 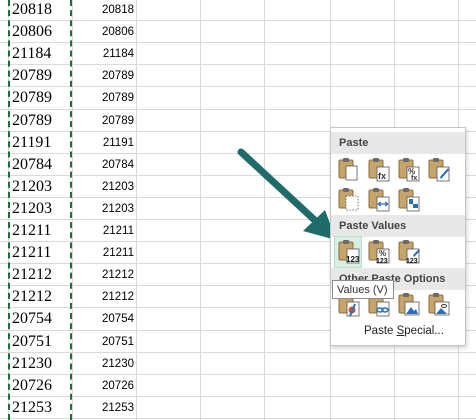 What do you see at coordinates (348, 252) in the screenshot?
I see `paste-values-icon: 123` at bounding box center [348, 252].